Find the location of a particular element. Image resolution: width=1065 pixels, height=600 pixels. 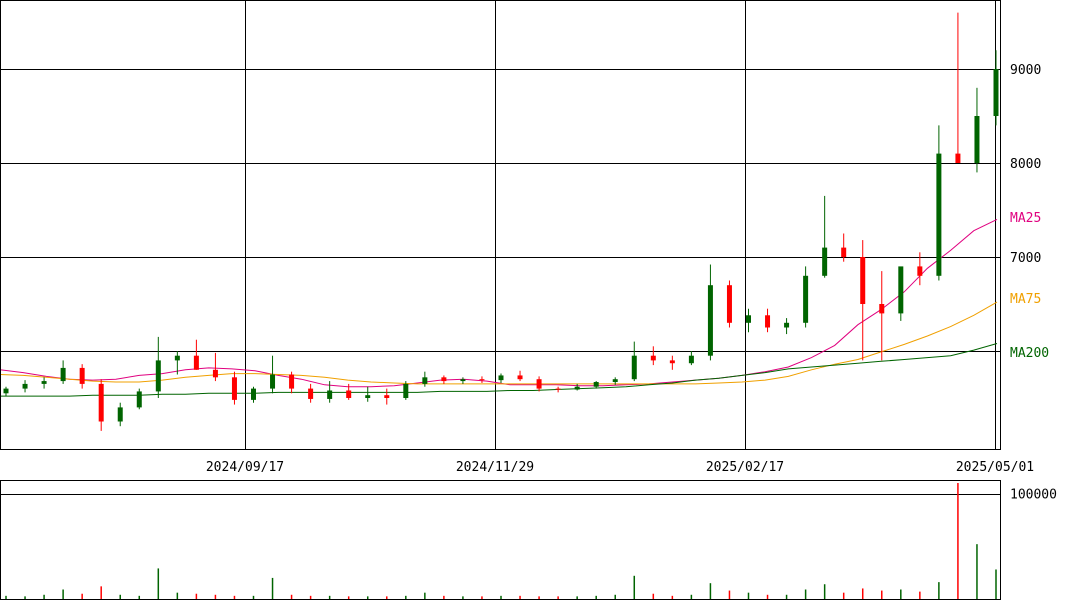

volume-tick-label: 100000 is located at coordinates (1033, 495).